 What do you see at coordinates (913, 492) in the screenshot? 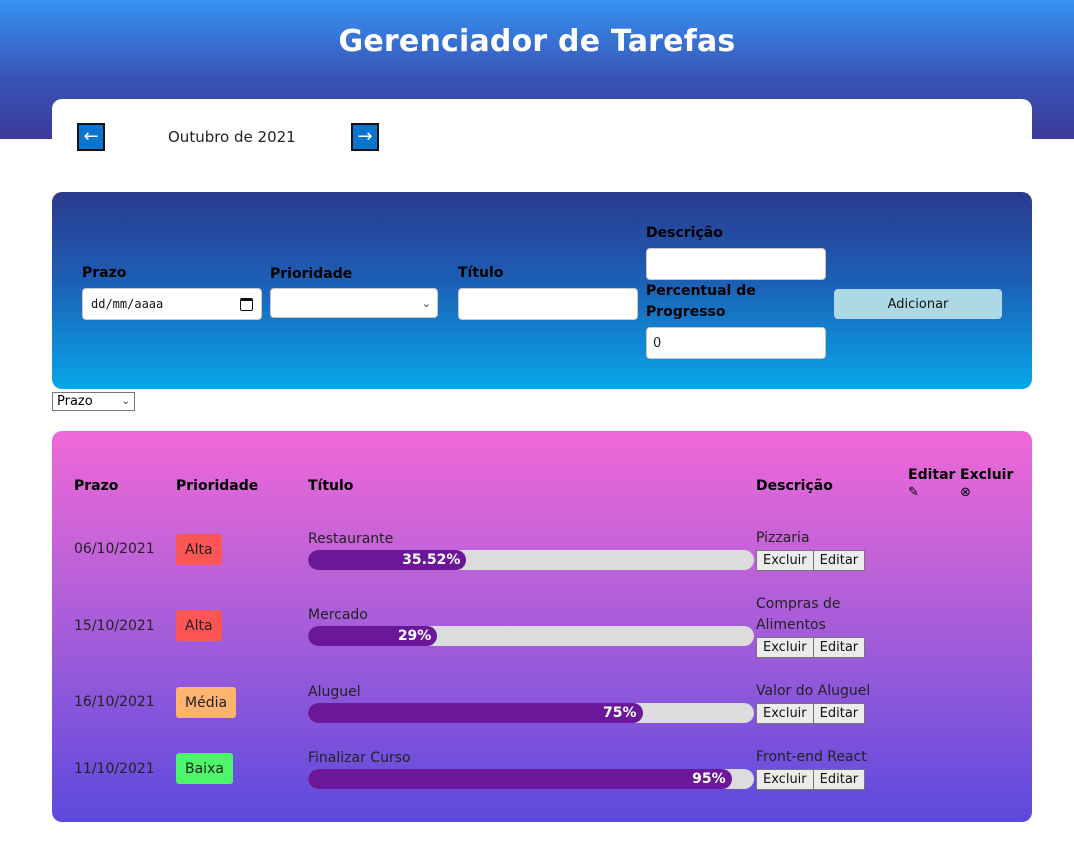
I see `edit-icon: ✎` at bounding box center [913, 492].